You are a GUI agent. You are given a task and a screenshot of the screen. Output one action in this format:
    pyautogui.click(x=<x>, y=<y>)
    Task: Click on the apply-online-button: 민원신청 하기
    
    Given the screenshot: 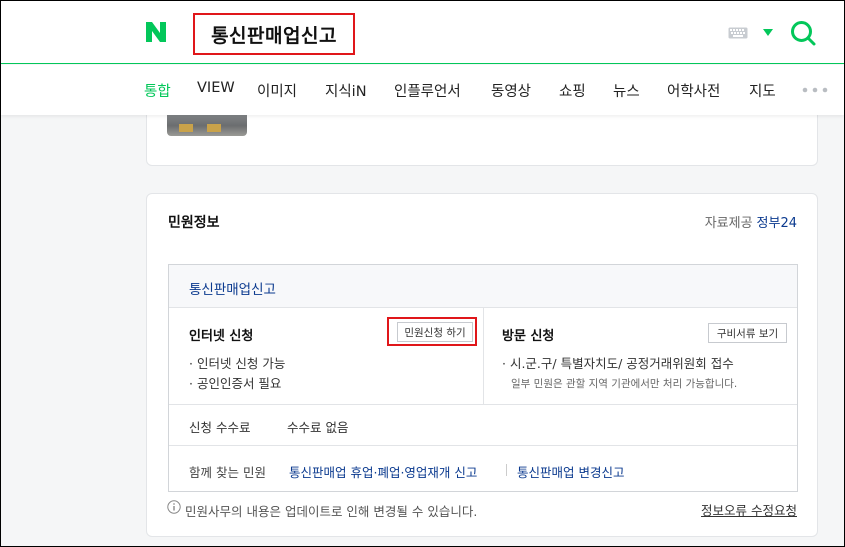 What is the action you would take?
    pyautogui.click(x=435, y=332)
    